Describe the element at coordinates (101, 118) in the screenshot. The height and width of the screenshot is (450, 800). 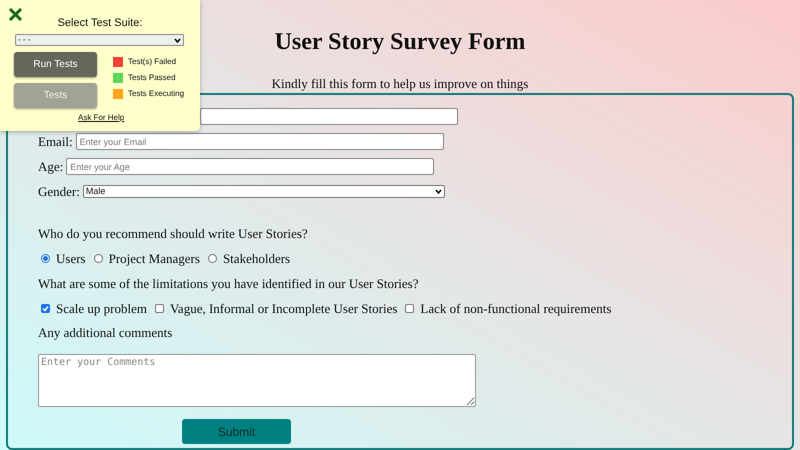
I see `help-link: Ask For Help` at that location.